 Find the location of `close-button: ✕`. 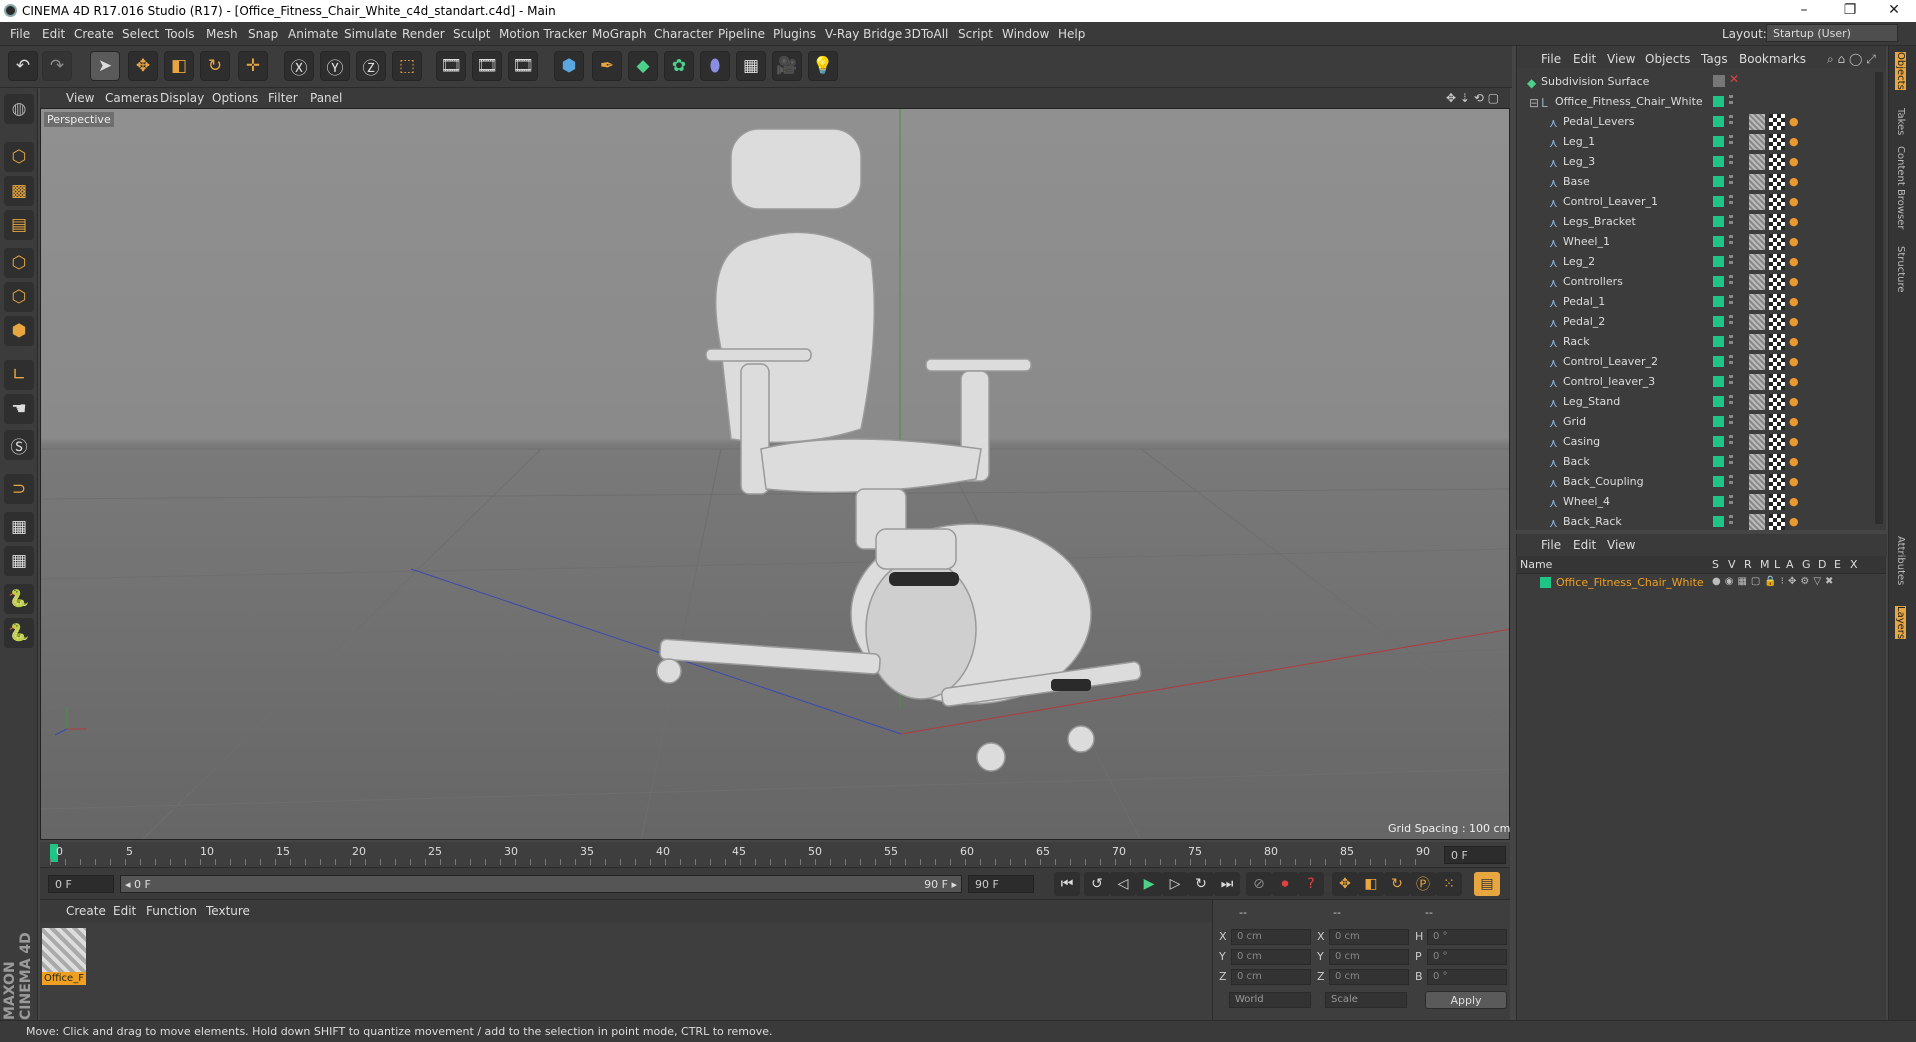

close-button: ✕ is located at coordinates (1894, 10).